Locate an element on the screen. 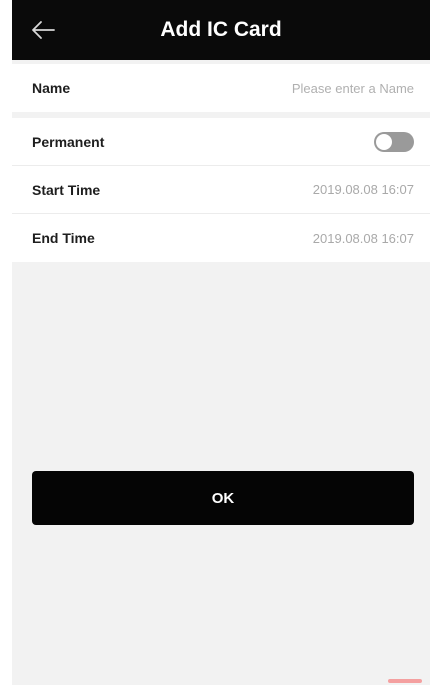  permanent-label: Permanent is located at coordinates (68, 141).